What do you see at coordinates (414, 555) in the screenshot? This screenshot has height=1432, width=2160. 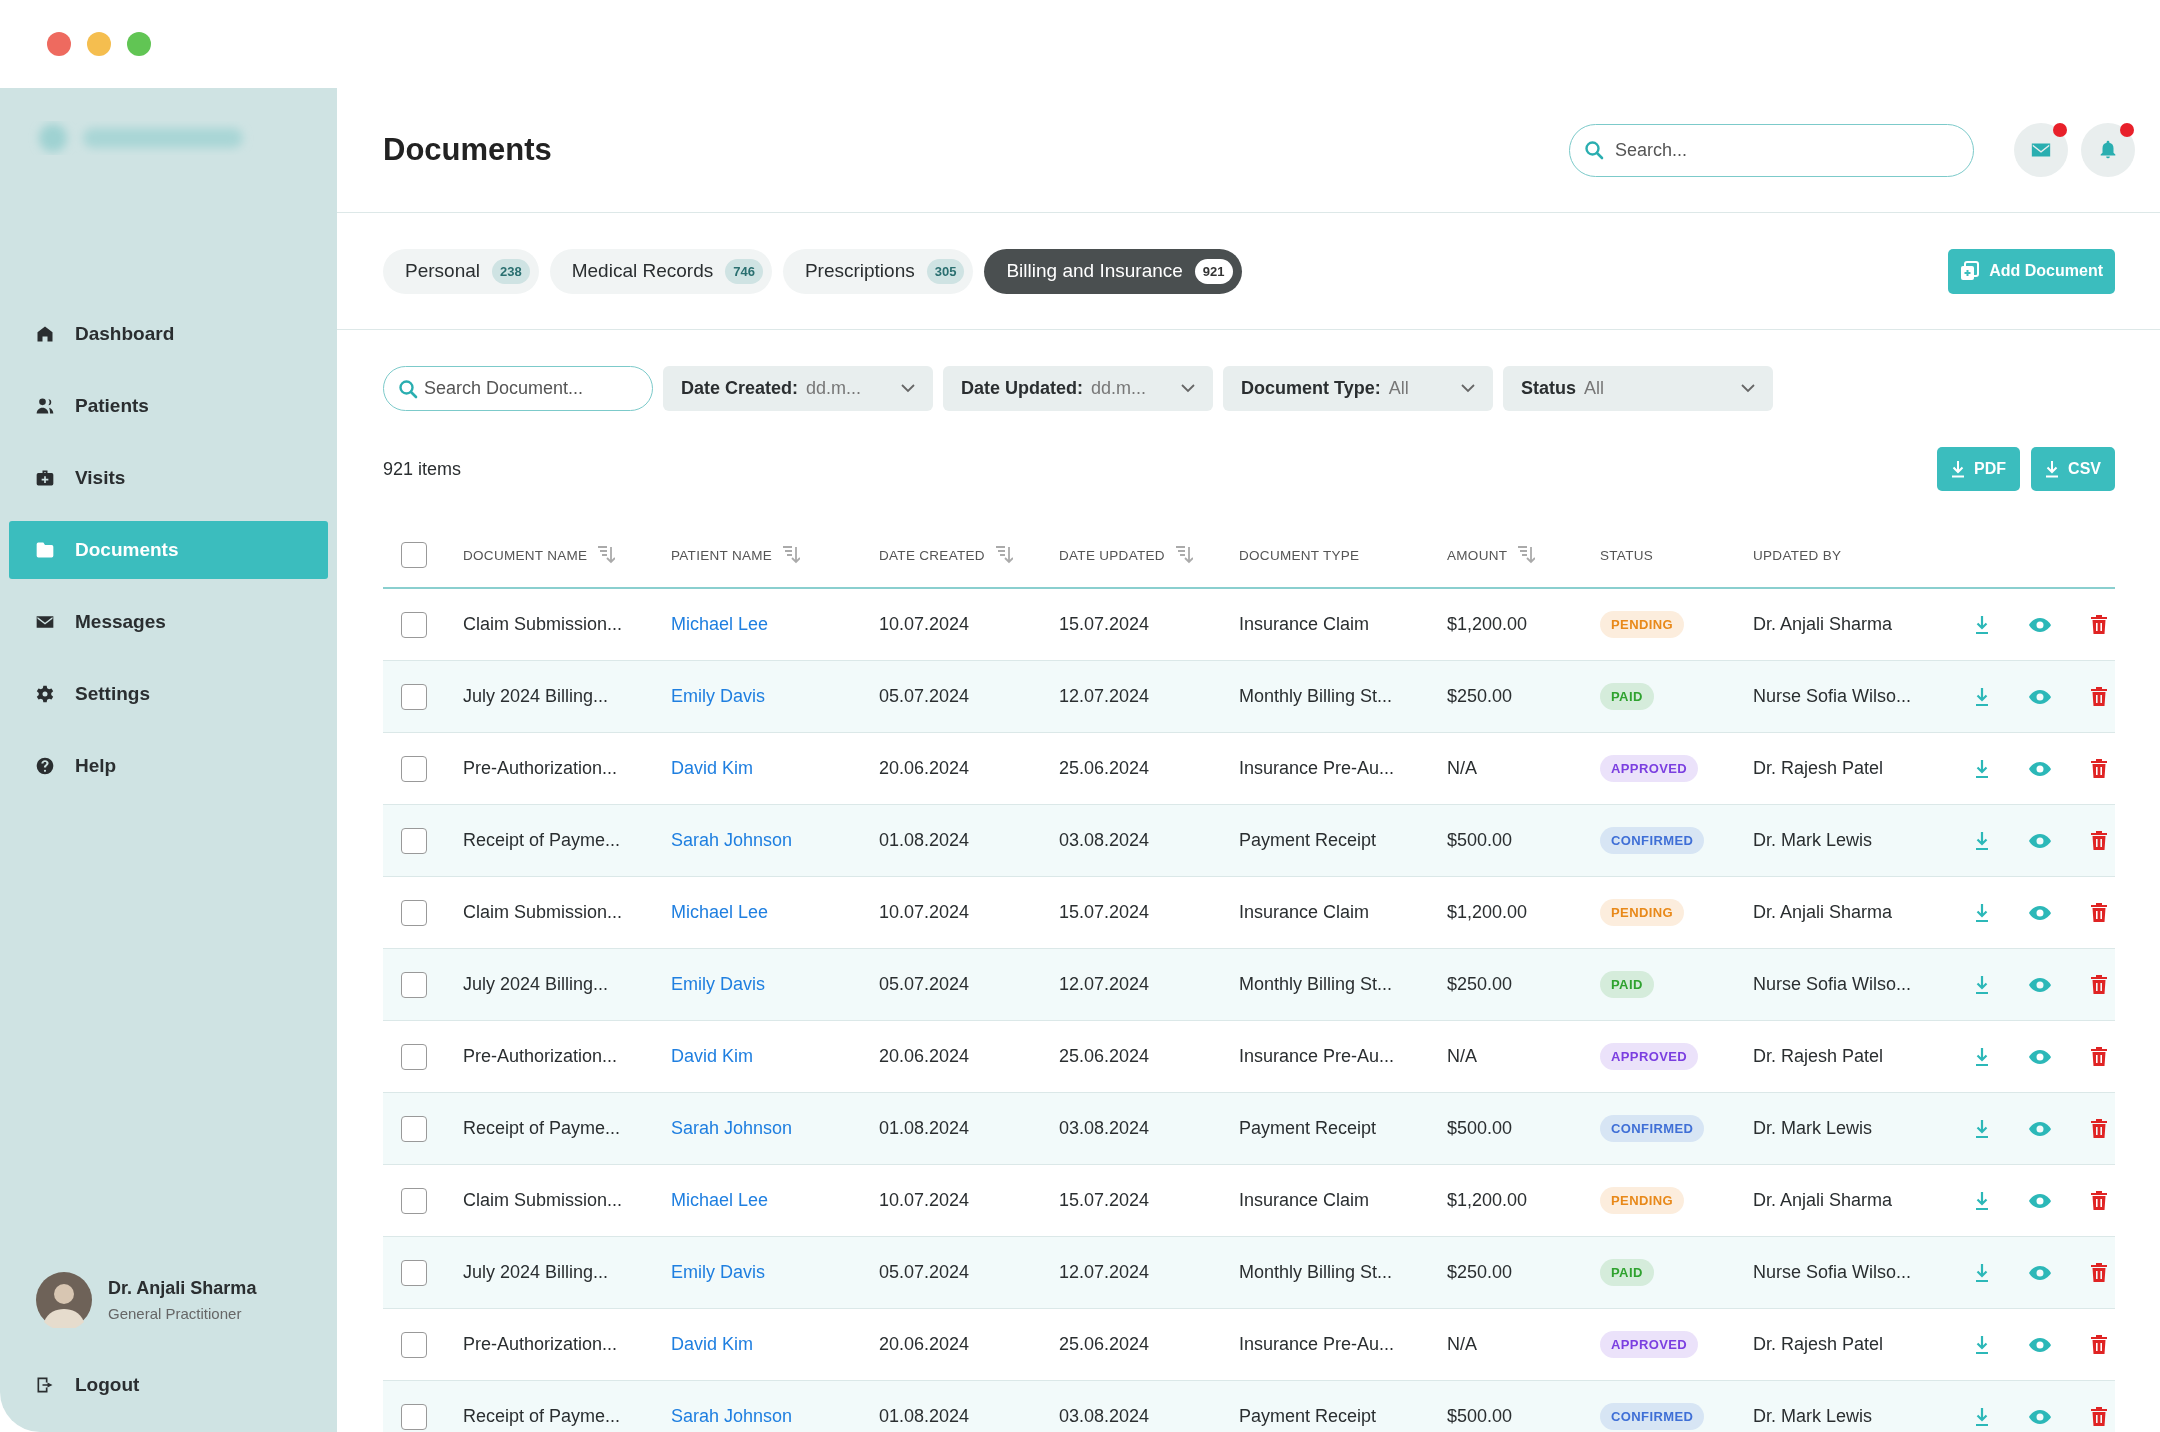 I see `select-all-checkbox` at bounding box center [414, 555].